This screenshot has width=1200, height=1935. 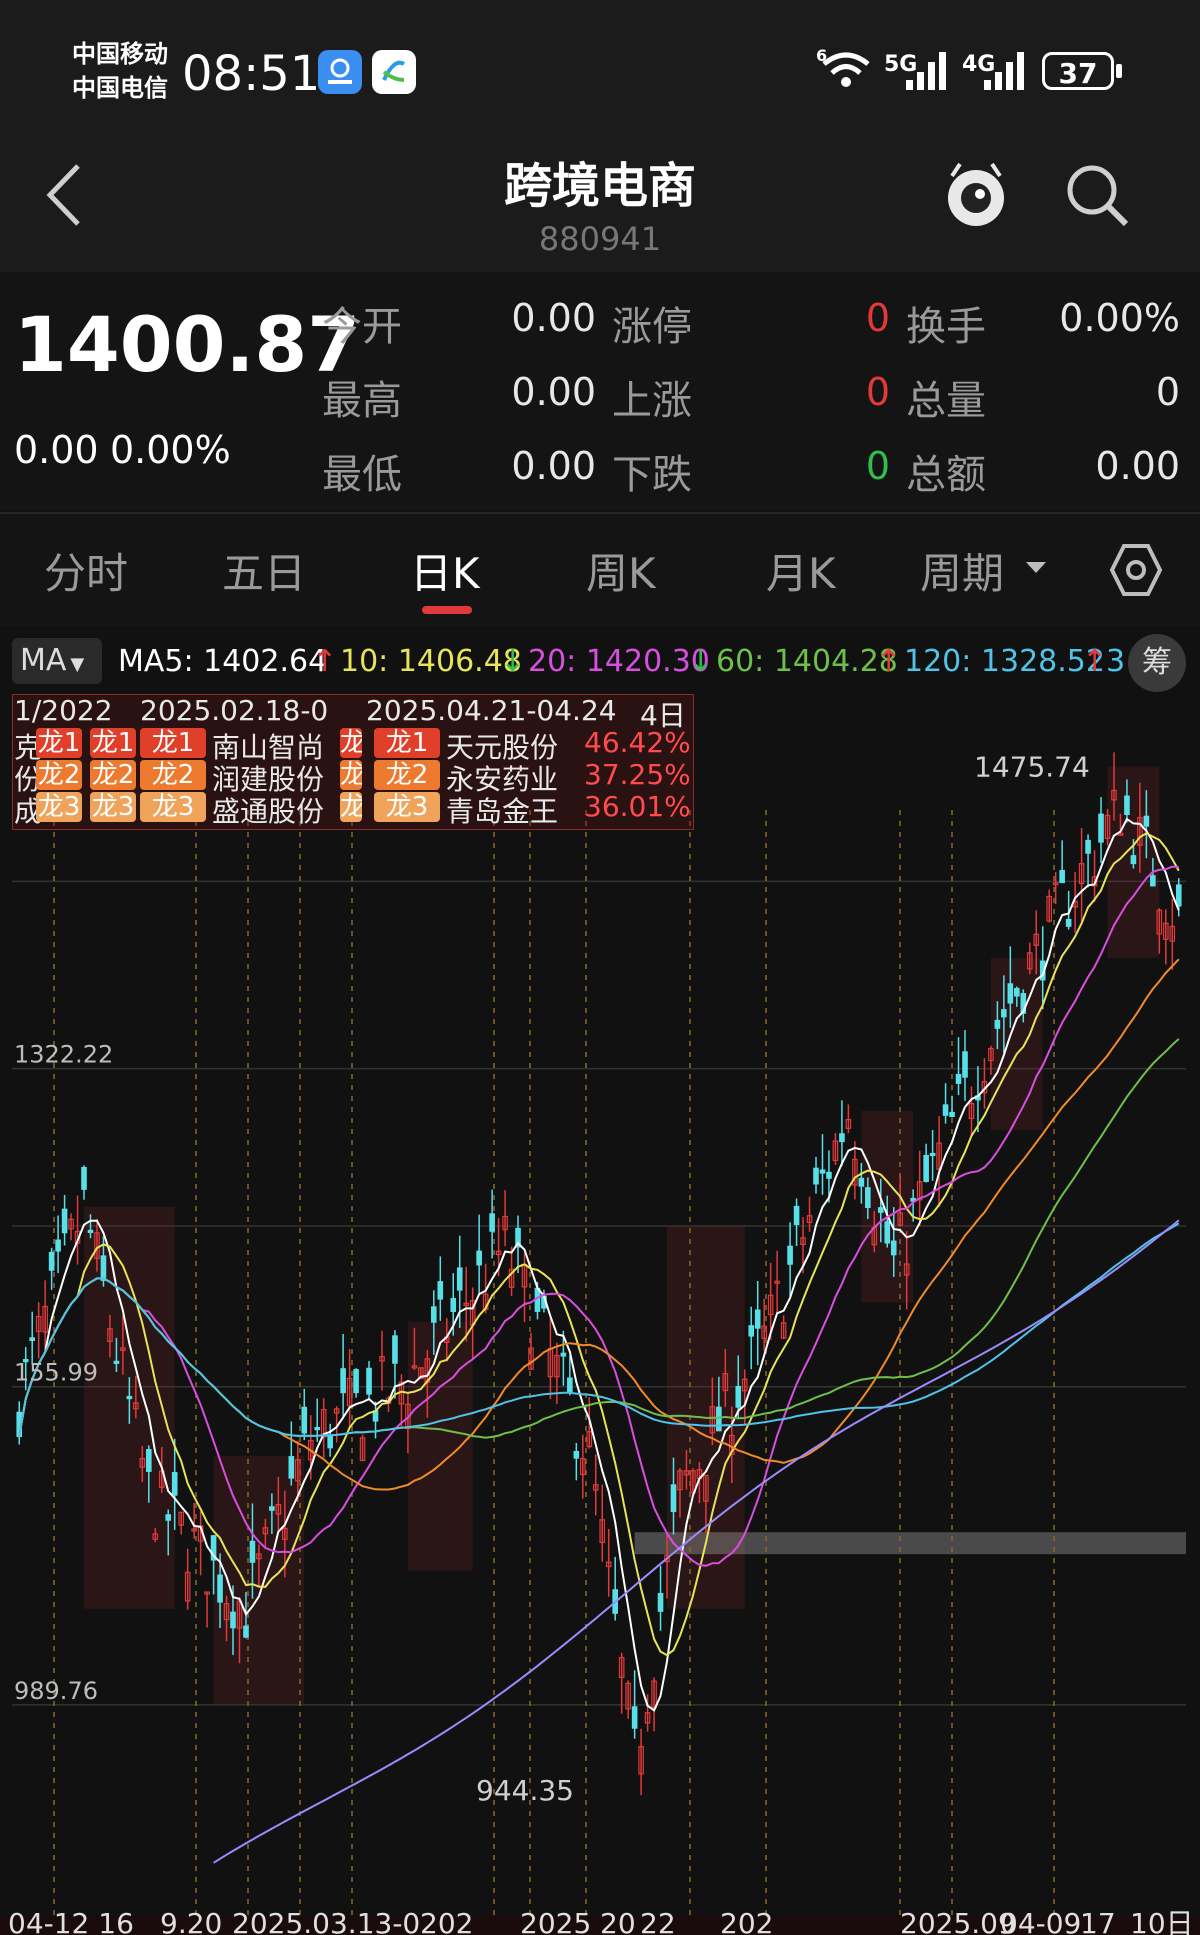 What do you see at coordinates (362, 401) in the screenshot?
I see `label-high: 最高` at bounding box center [362, 401].